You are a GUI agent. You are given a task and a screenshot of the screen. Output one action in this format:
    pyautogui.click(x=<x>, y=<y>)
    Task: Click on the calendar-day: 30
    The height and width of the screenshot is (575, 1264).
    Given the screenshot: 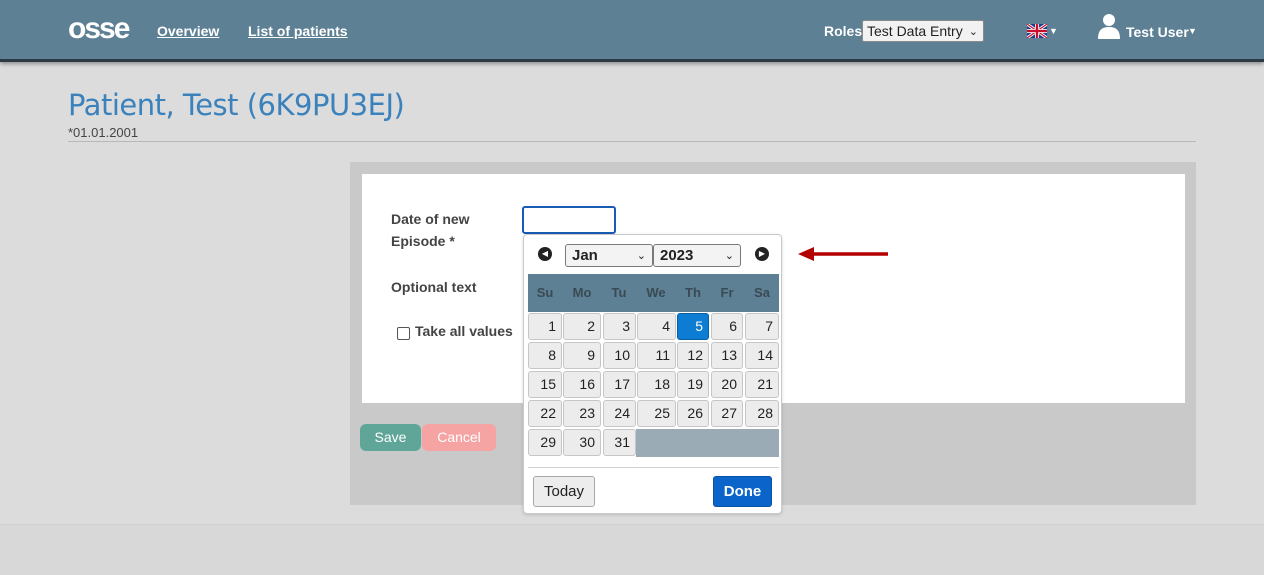 What is the action you would take?
    pyautogui.click(x=582, y=442)
    